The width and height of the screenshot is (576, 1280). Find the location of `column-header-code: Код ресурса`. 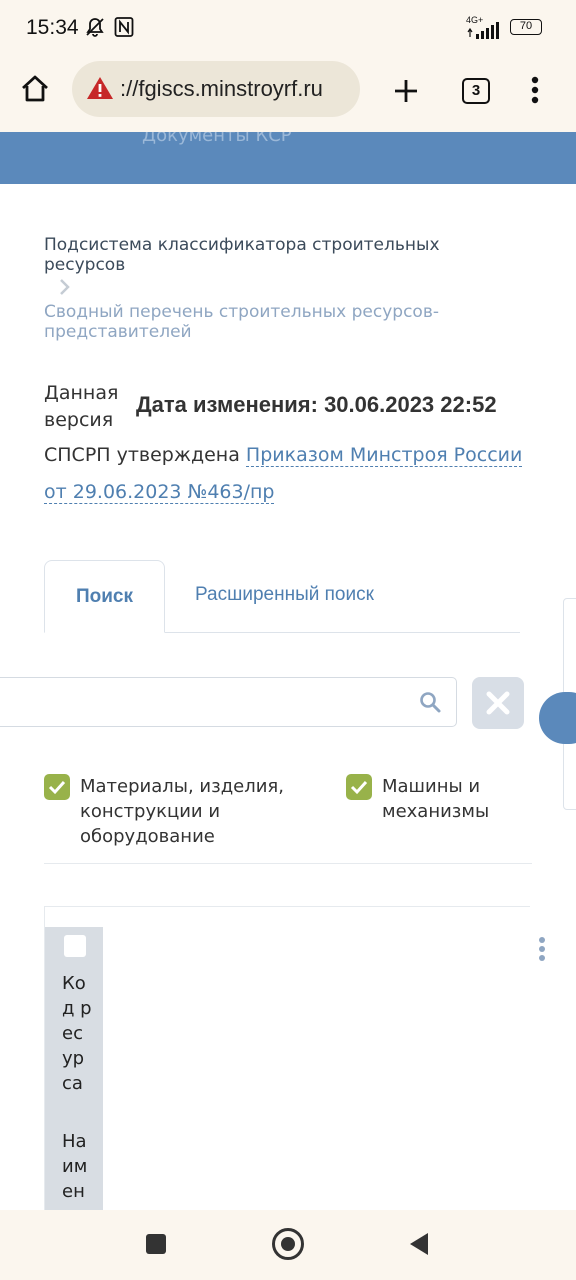

column-header-code: Код ресурса is located at coordinates (77, 1033).